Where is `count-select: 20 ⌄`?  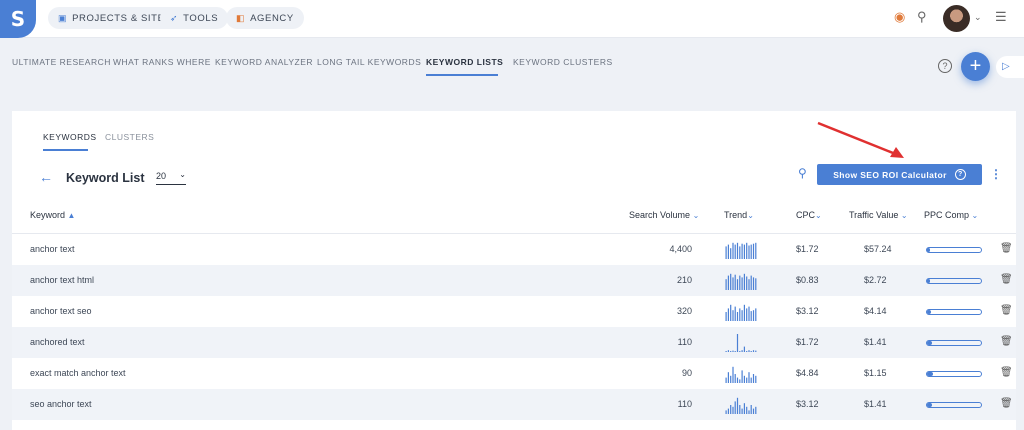 count-select: 20 ⌄ is located at coordinates (171, 177).